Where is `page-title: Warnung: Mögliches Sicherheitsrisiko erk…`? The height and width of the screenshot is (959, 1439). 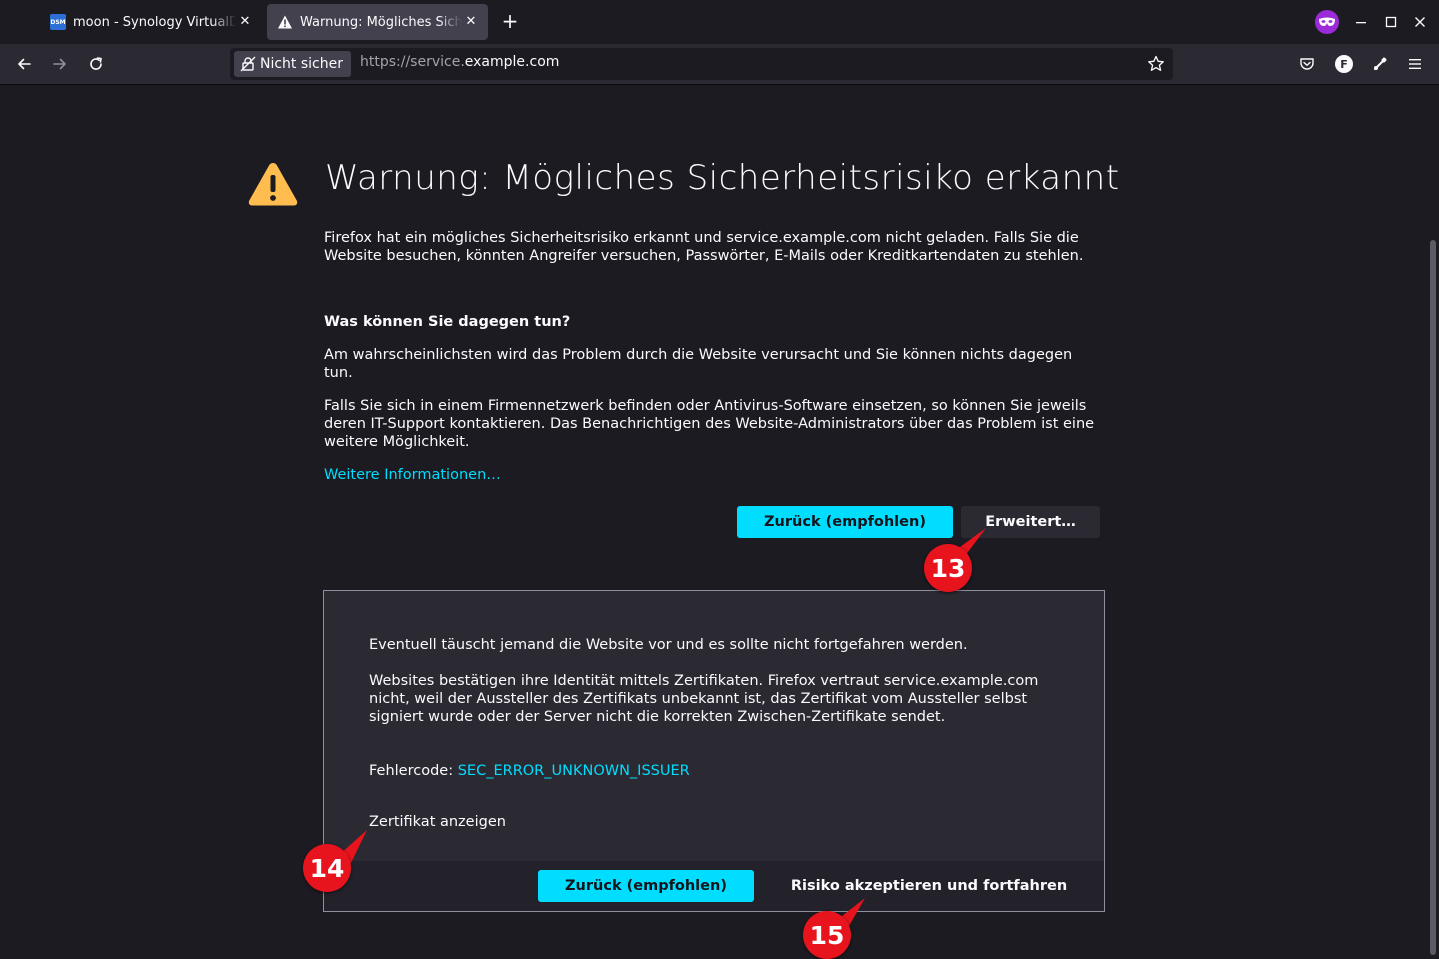 page-title: Warnung: Mögliches Sicherheitsrisiko erk… is located at coordinates (722, 178).